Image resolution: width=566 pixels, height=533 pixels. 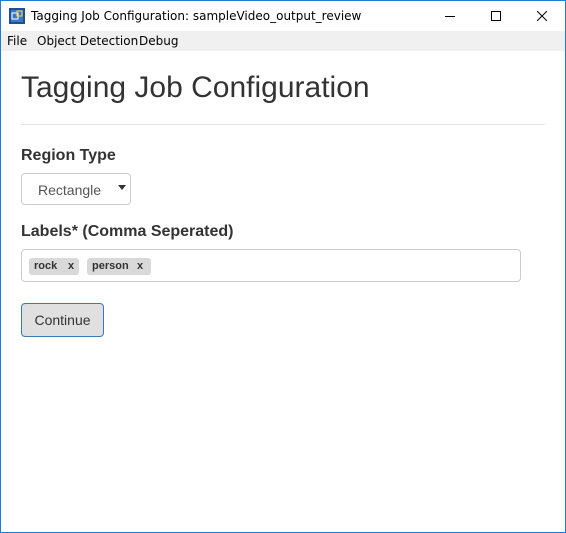 What do you see at coordinates (195, 87) in the screenshot?
I see `page-title: Tagging Job Configuration` at bounding box center [195, 87].